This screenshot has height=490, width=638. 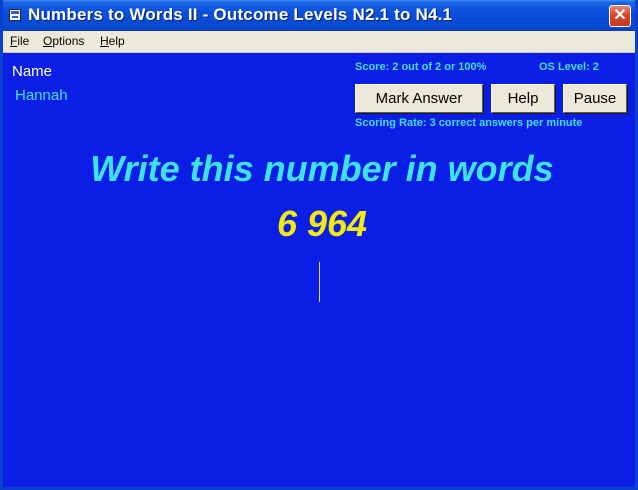 What do you see at coordinates (419, 98) in the screenshot?
I see `mark-answer-button: Mark Answer` at bounding box center [419, 98].